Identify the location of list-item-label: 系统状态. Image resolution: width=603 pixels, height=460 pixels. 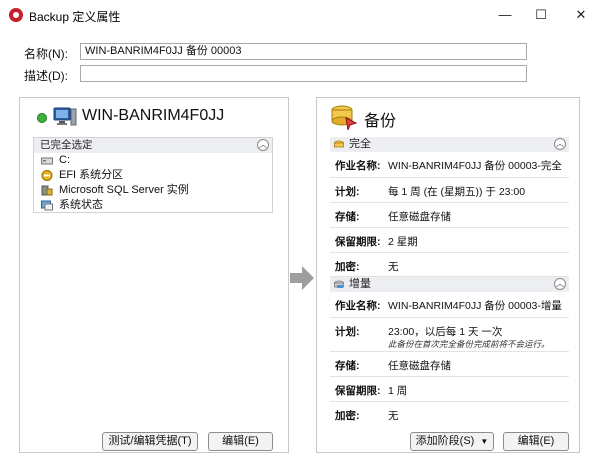
(81, 205).